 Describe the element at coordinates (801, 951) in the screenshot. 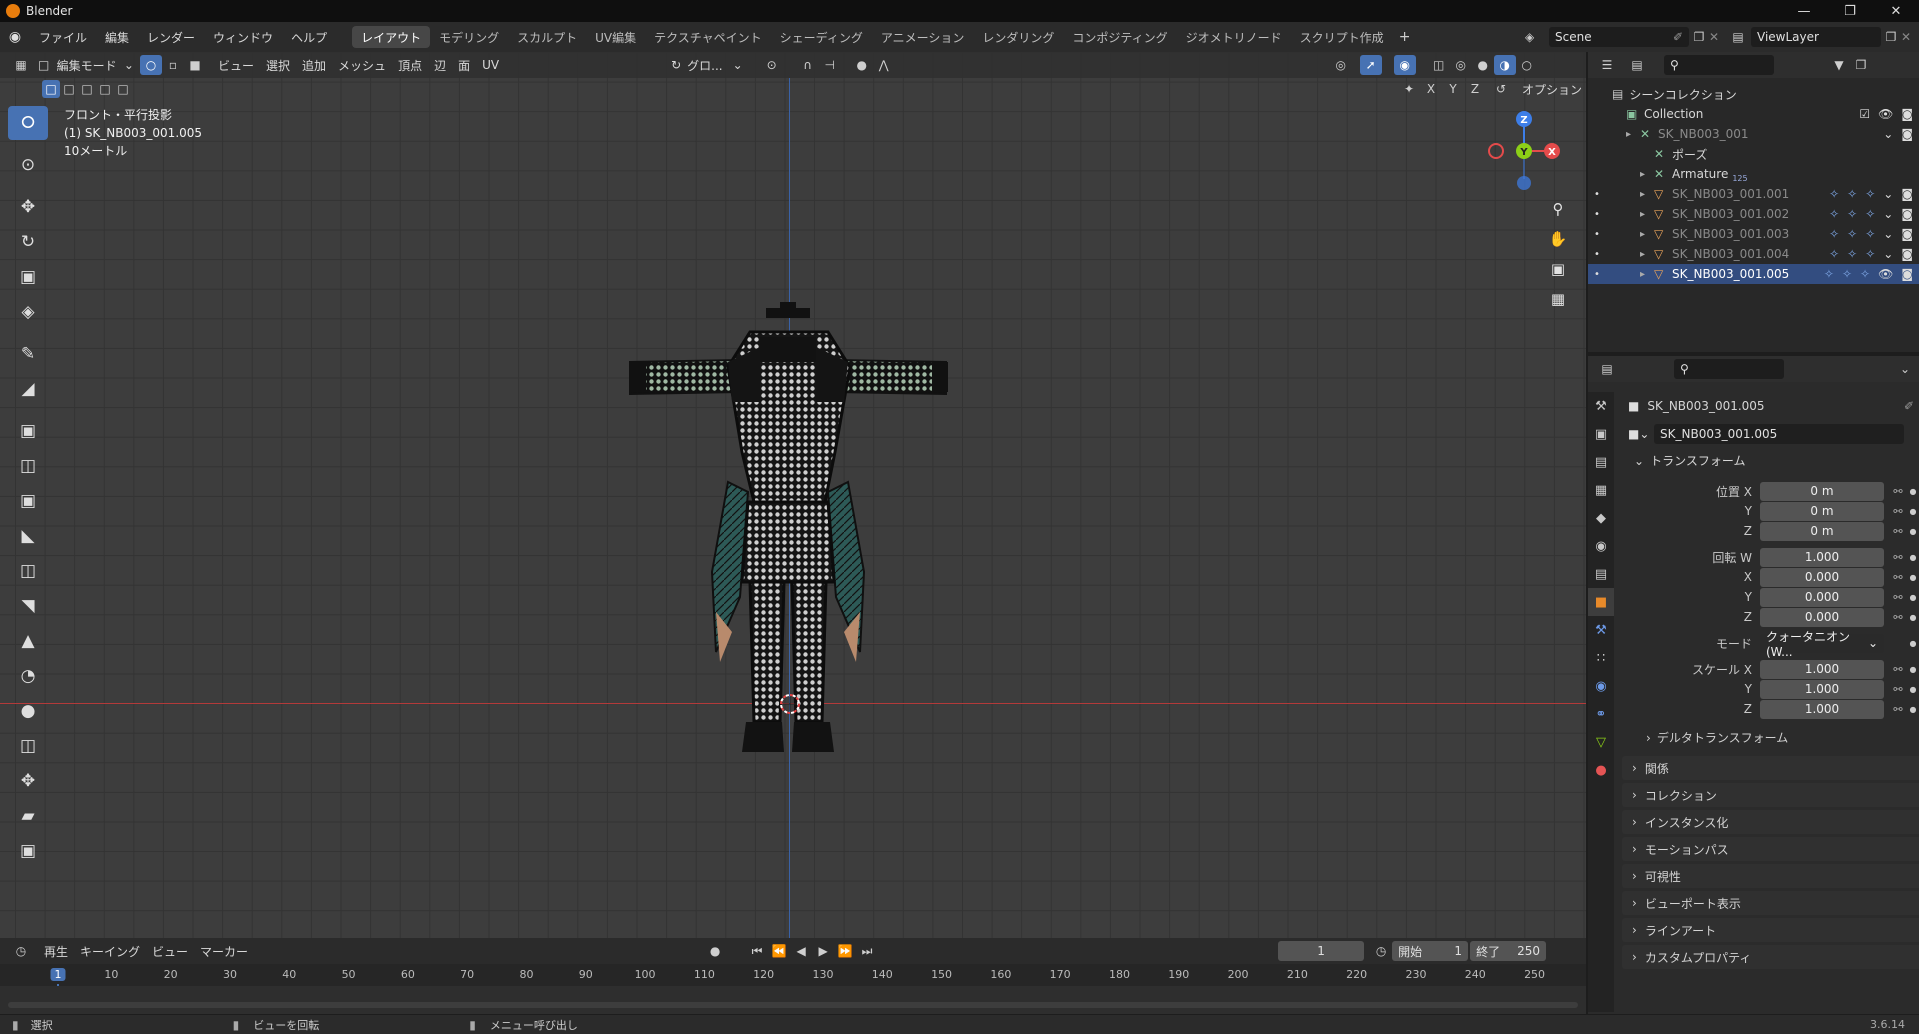

I see `play-reverse-icon: ◀` at that location.